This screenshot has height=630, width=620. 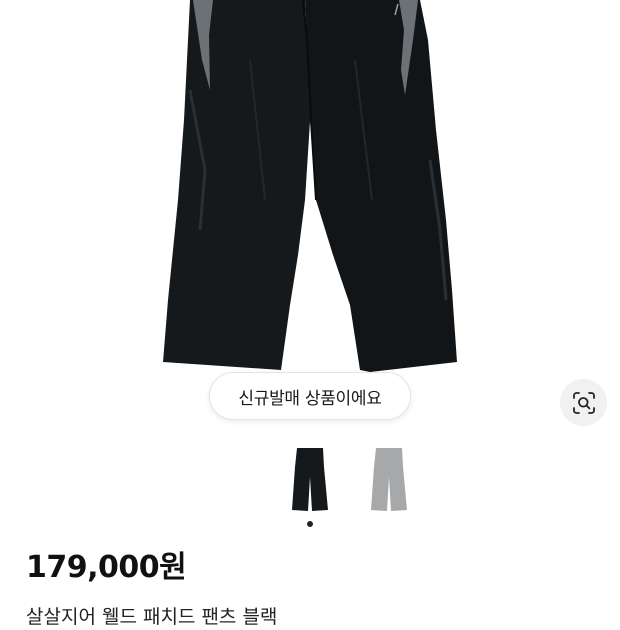 I want to click on image-search-button, so click(x=583, y=402).